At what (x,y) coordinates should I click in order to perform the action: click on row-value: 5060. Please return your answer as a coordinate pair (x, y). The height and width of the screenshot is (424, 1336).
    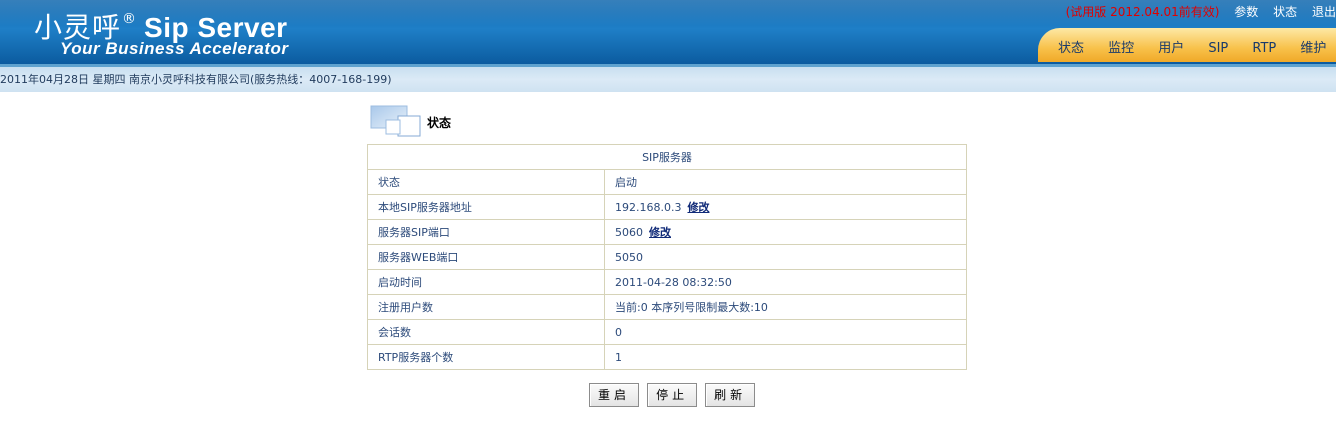
    Looking at the image, I should click on (629, 232).